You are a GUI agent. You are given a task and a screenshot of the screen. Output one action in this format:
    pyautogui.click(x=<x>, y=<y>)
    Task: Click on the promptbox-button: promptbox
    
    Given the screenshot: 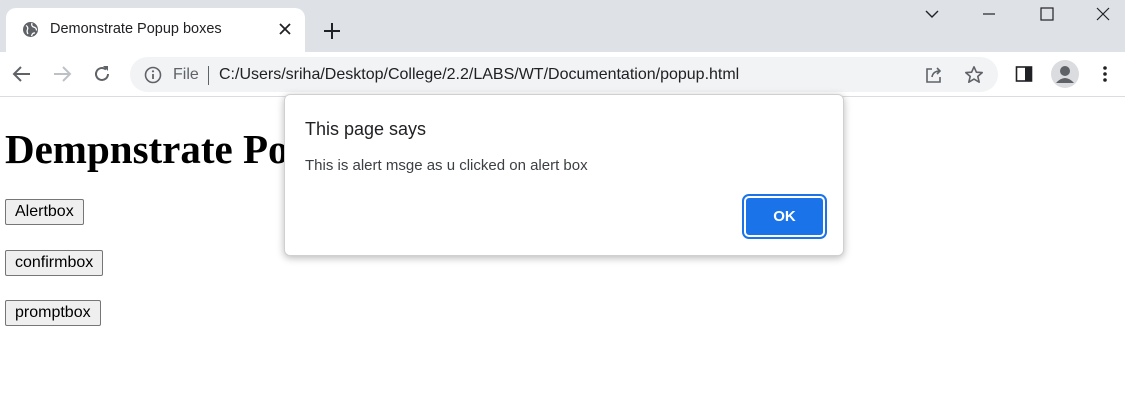 What is the action you would take?
    pyautogui.click(x=53, y=313)
    